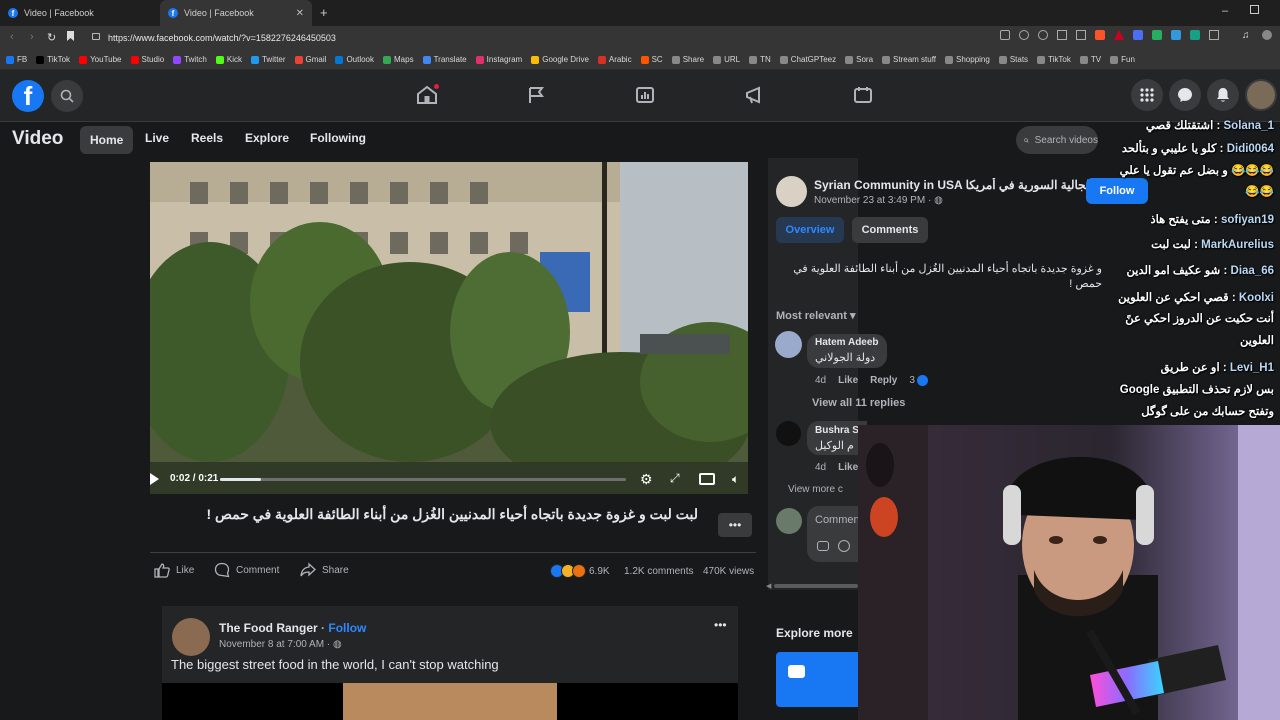  Describe the element at coordinates (16, 59) in the screenshot. I see `bookmark-item: FB` at that location.